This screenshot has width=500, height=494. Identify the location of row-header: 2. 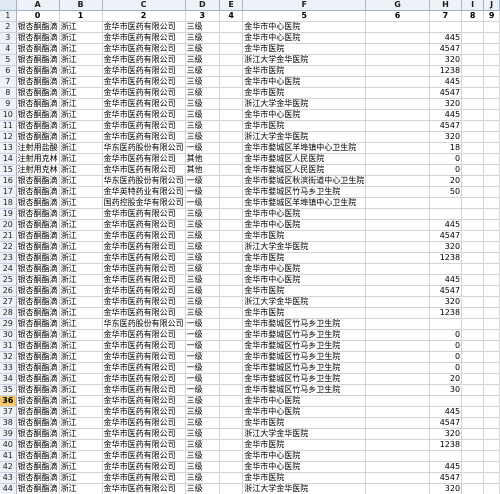
(8, 27).